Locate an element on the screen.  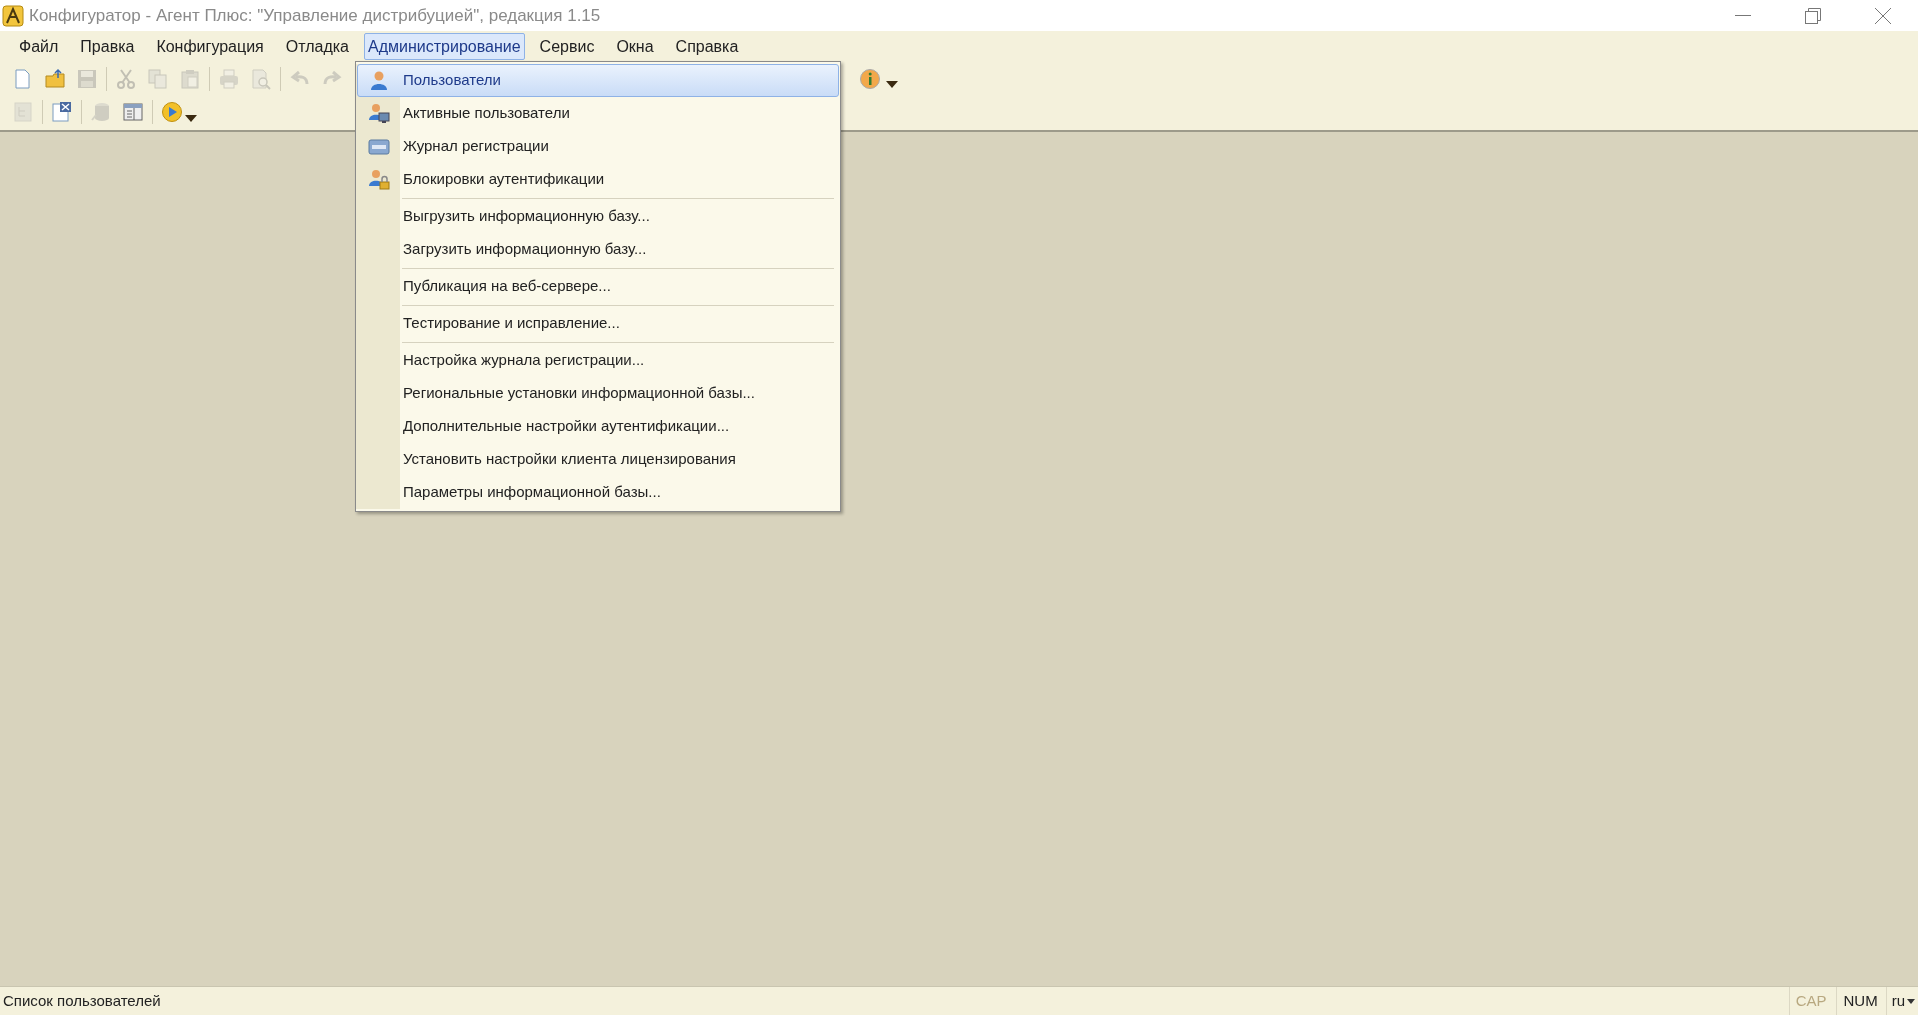
window-title: Конфигуратор - Агент Плюс: "Управление дистрибуцией", редакция 1.15 is located at coordinates (315, 15).